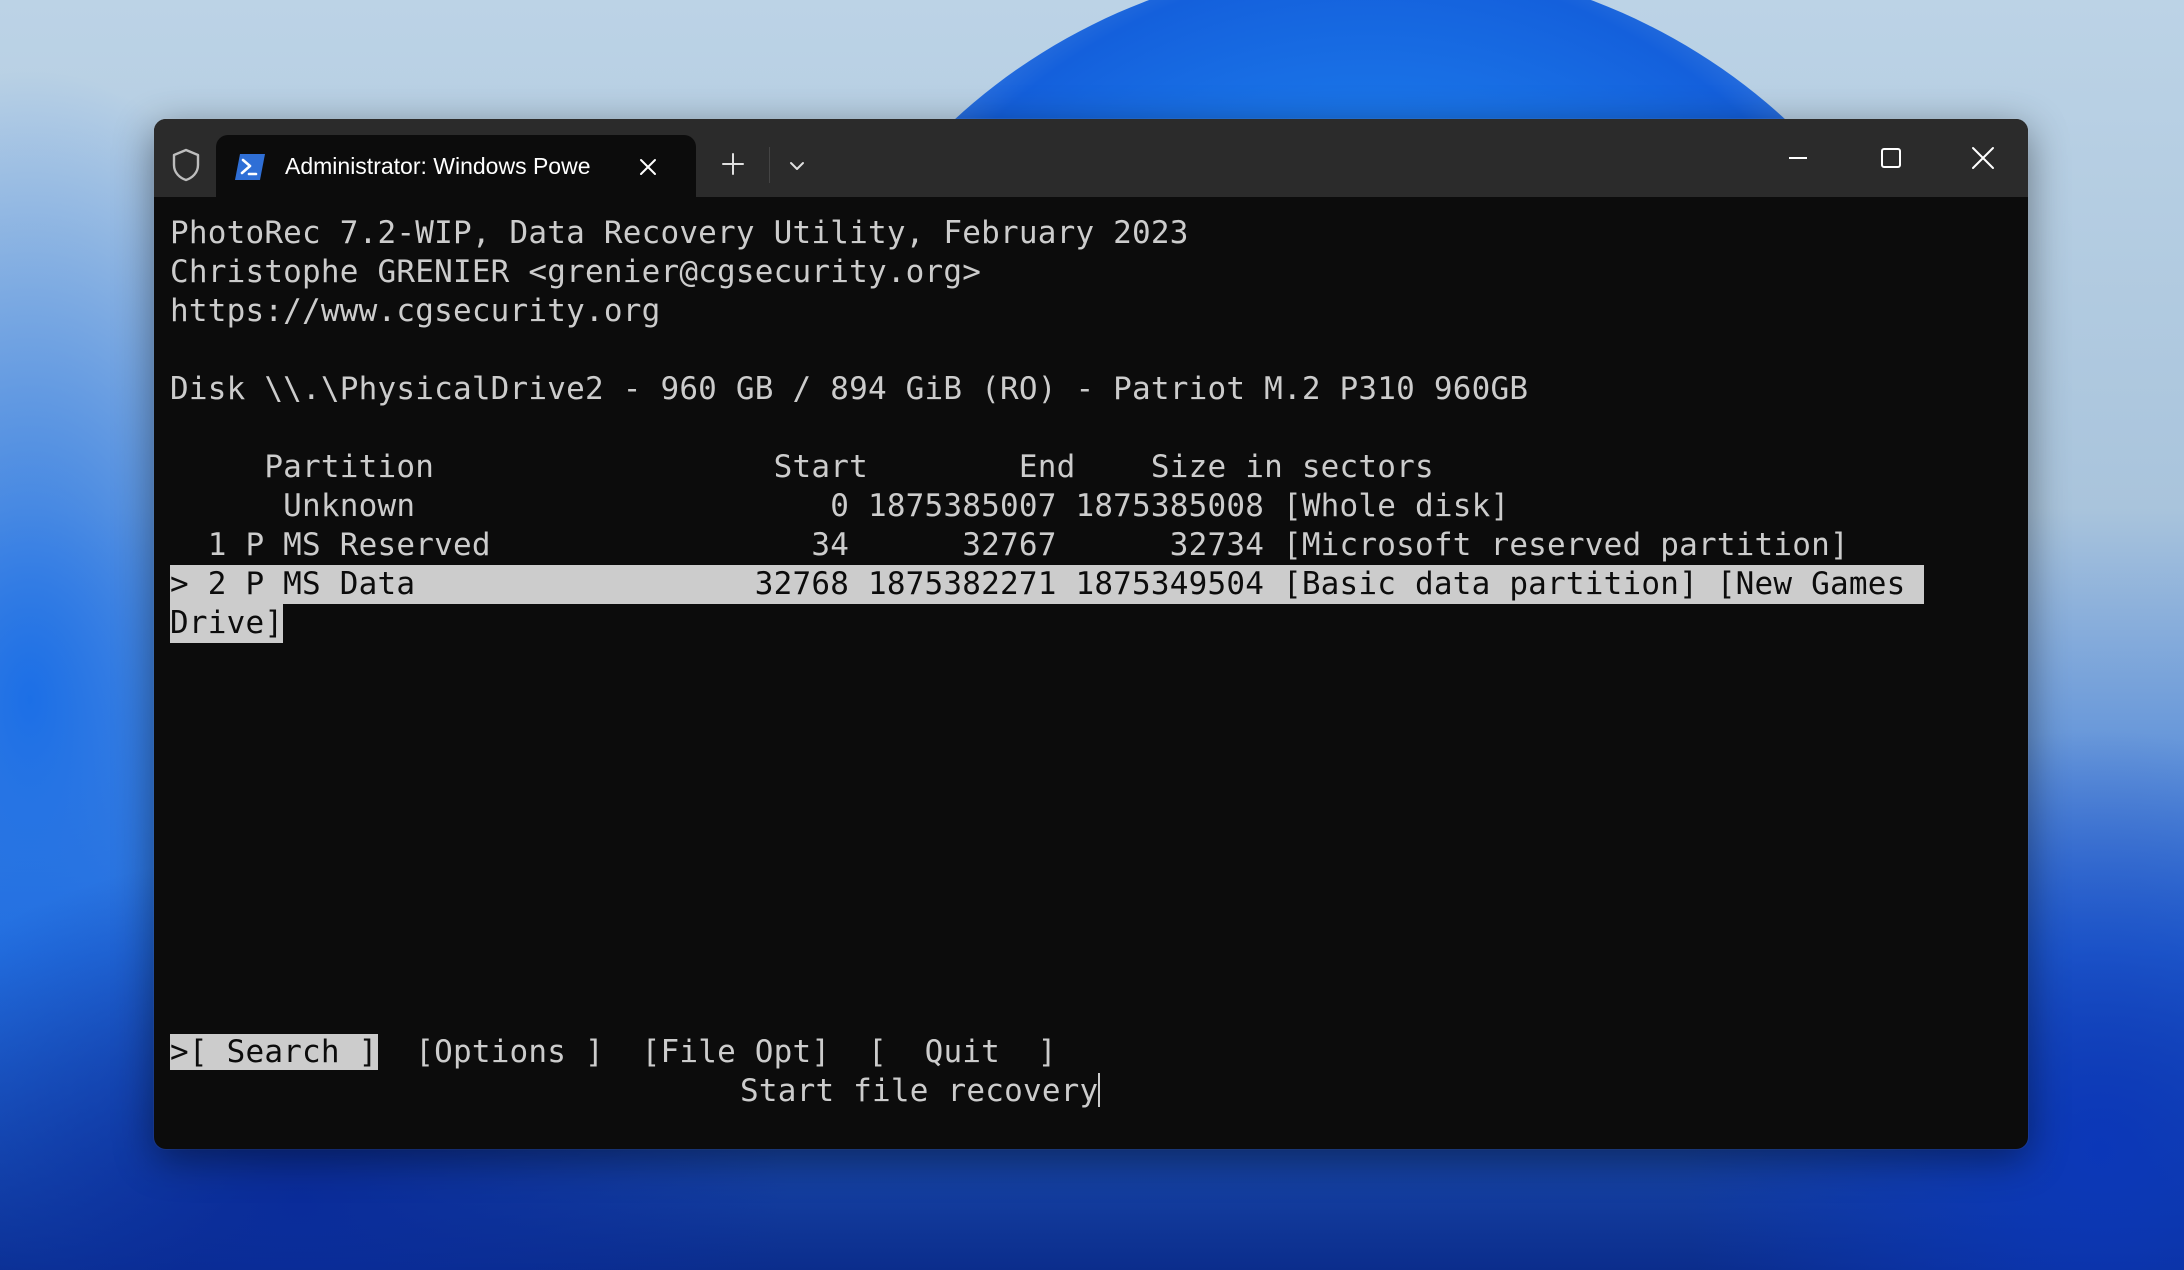 The width and height of the screenshot is (2184, 1270). What do you see at coordinates (1890, 158) in the screenshot?
I see `maximize-button` at bounding box center [1890, 158].